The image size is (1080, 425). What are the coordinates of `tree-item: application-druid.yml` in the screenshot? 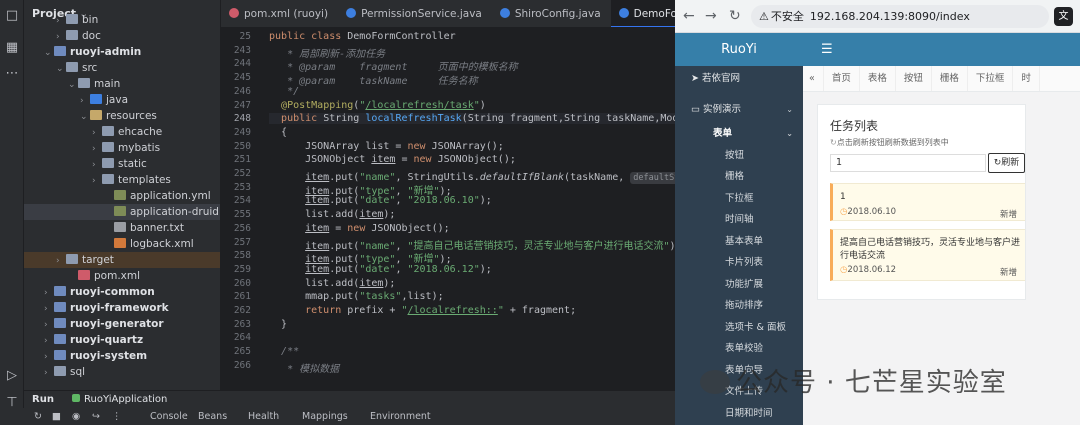 It's located at (122, 212).